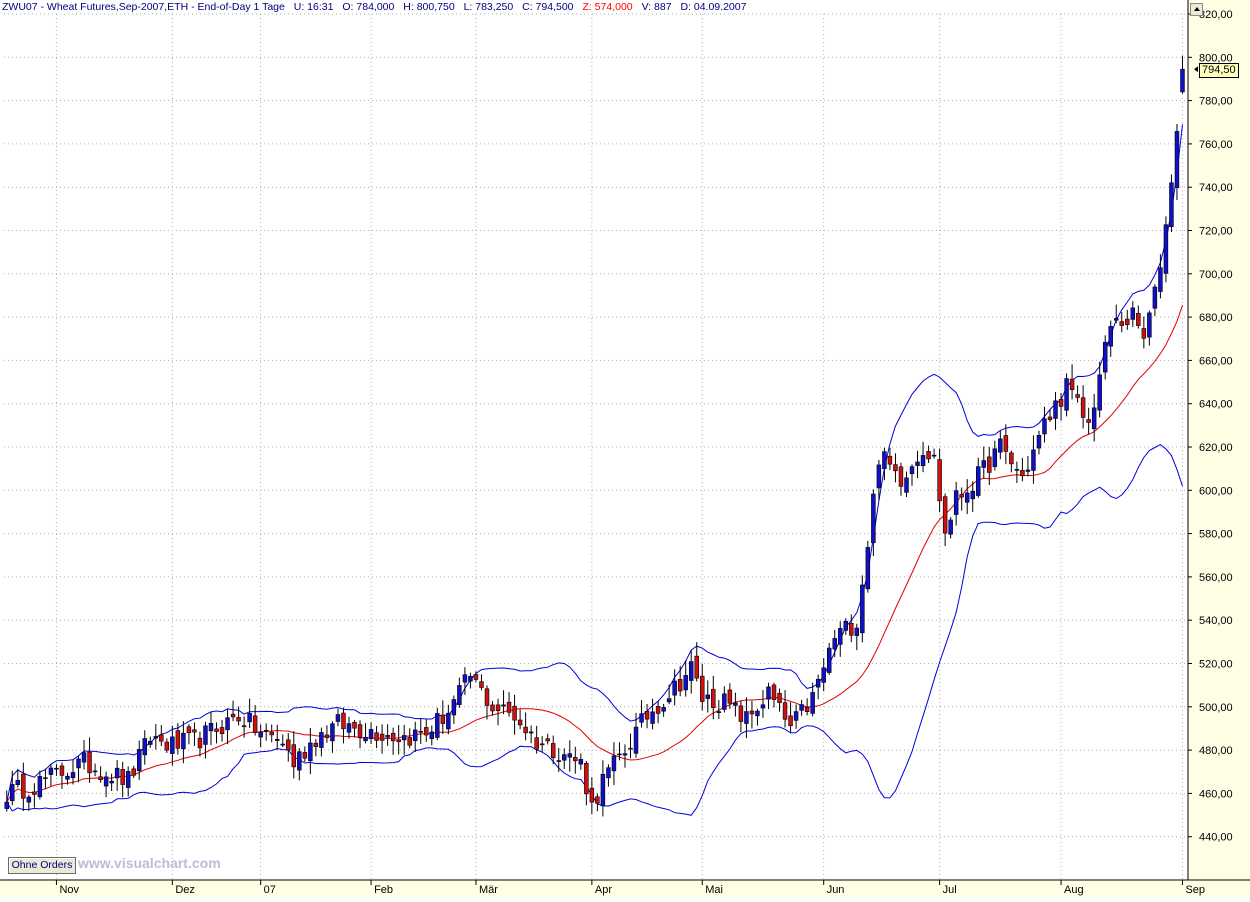 The height and width of the screenshot is (902, 1250). What do you see at coordinates (625, 888) in the screenshot?
I see `x-axis: Nov Dez 07 Feb Mär Apr Mai Jun Jul Aug Sep` at bounding box center [625, 888].